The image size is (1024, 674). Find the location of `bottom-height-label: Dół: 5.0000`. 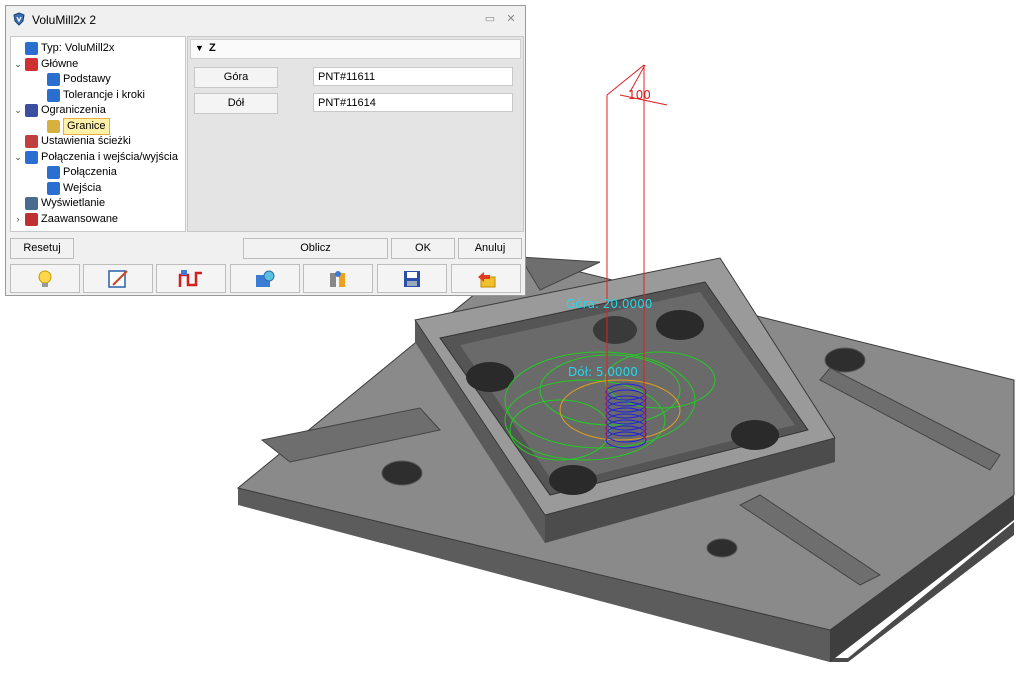

bottom-height-label: Dół: 5.0000 is located at coordinates (603, 372).